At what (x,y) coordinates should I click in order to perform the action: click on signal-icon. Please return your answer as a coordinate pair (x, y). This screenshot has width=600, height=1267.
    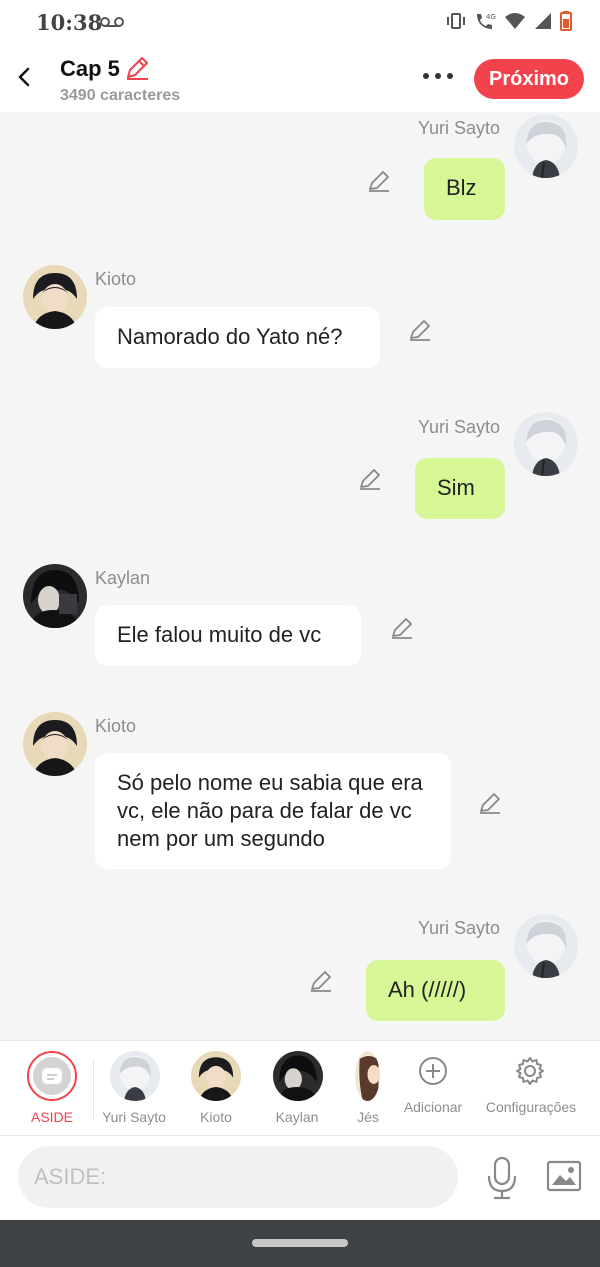
    Looking at the image, I should click on (543, 21).